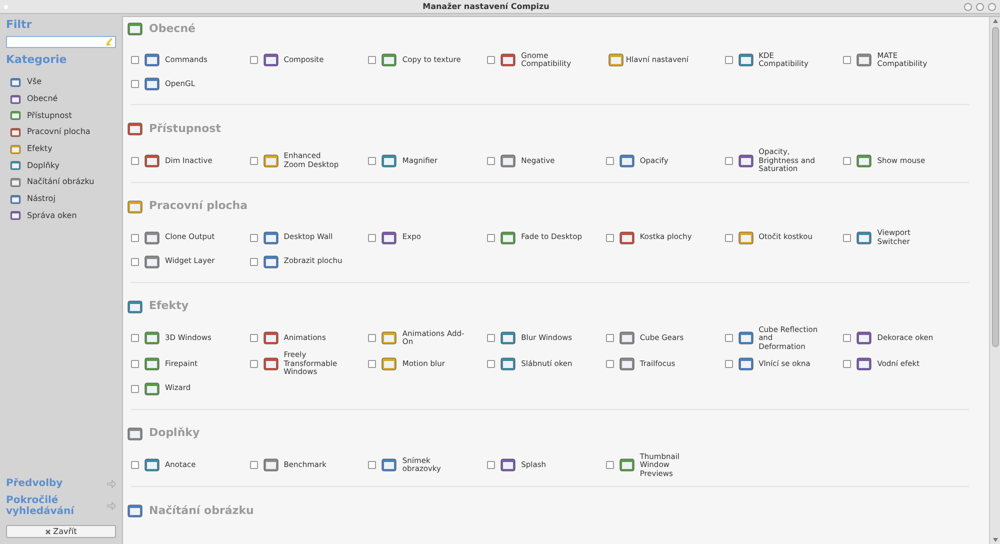  I want to click on close-button: Zavřít, so click(61, 531).